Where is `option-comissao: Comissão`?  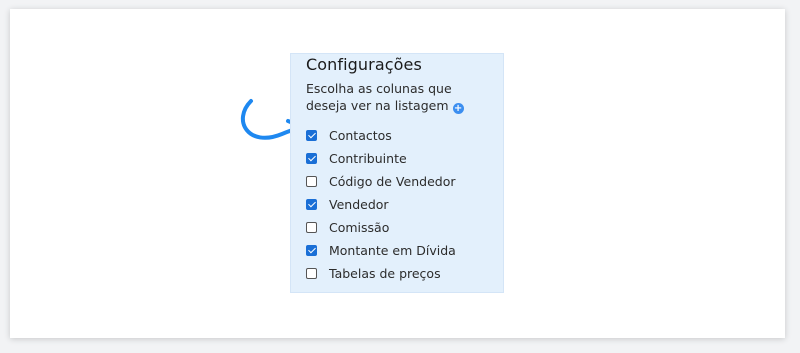 option-comissao: Comissão is located at coordinates (381, 227).